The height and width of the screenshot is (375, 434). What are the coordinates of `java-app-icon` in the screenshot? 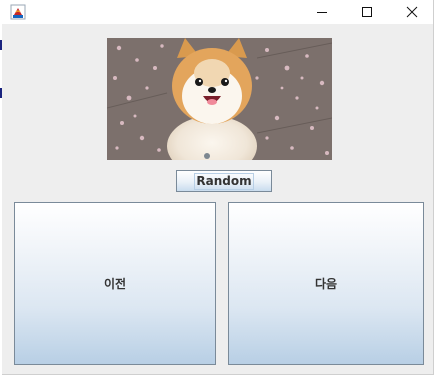 It's located at (18, 12).